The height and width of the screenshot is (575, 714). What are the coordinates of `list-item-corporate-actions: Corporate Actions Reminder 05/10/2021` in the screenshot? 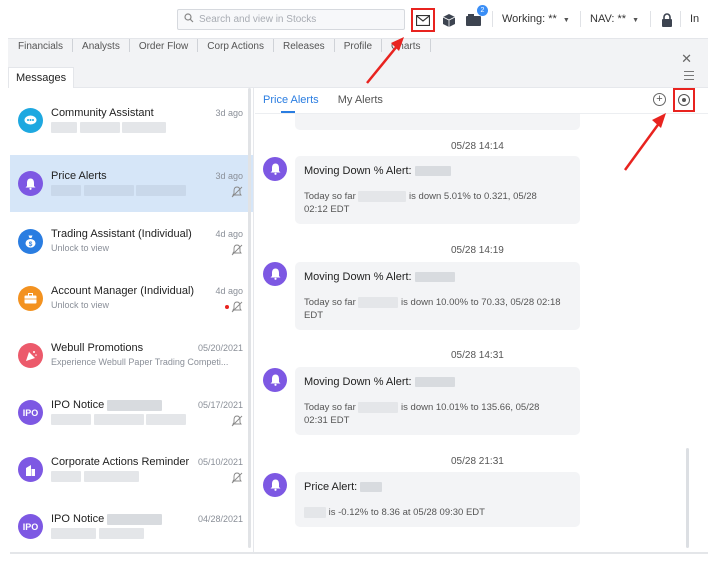 It's located at (131, 469).